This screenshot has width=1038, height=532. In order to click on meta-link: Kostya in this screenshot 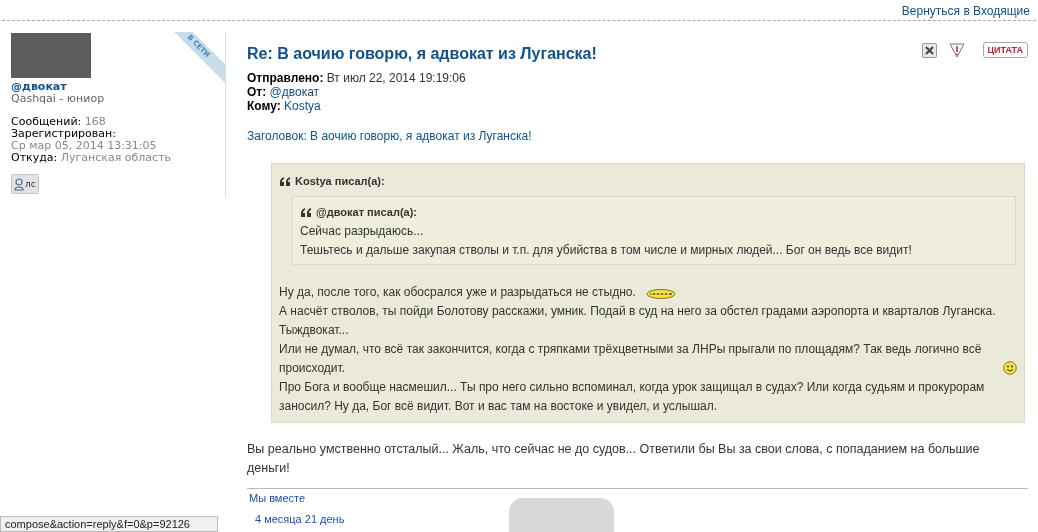, I will do `click(302, 106)`.